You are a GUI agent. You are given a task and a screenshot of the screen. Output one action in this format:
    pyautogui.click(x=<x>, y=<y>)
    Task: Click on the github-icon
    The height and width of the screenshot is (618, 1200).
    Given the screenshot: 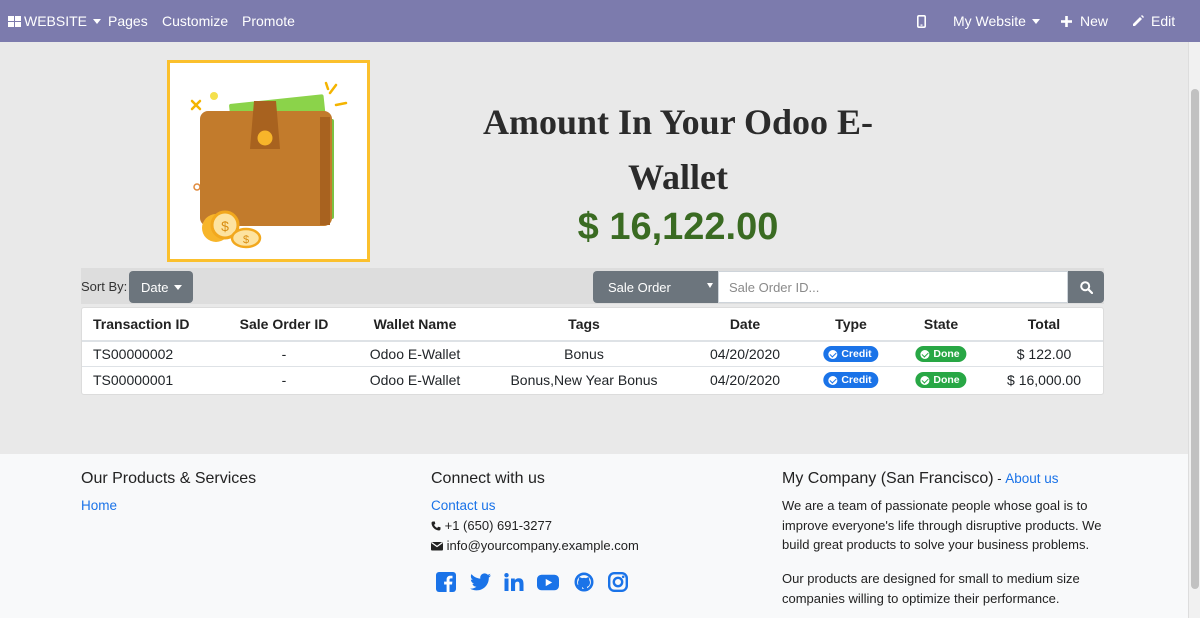 What is the action you would take?
    pyautogui.click(x=584, y=582)
    